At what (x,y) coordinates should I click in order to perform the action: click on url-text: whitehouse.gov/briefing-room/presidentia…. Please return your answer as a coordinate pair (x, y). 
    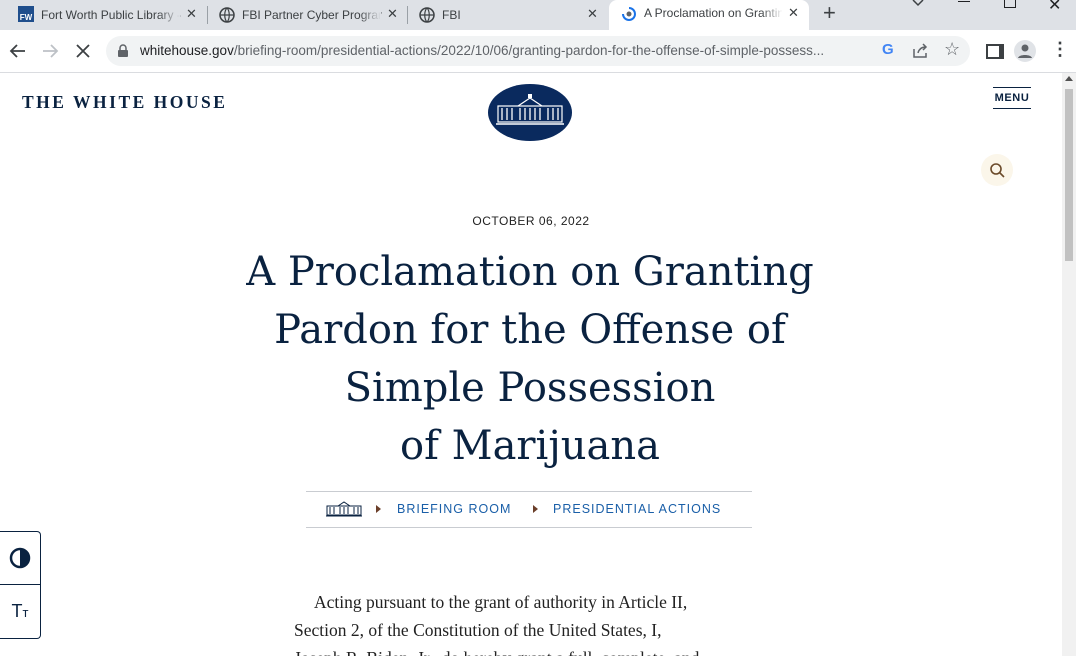
    Looking at the image, I should click on (482, 50).